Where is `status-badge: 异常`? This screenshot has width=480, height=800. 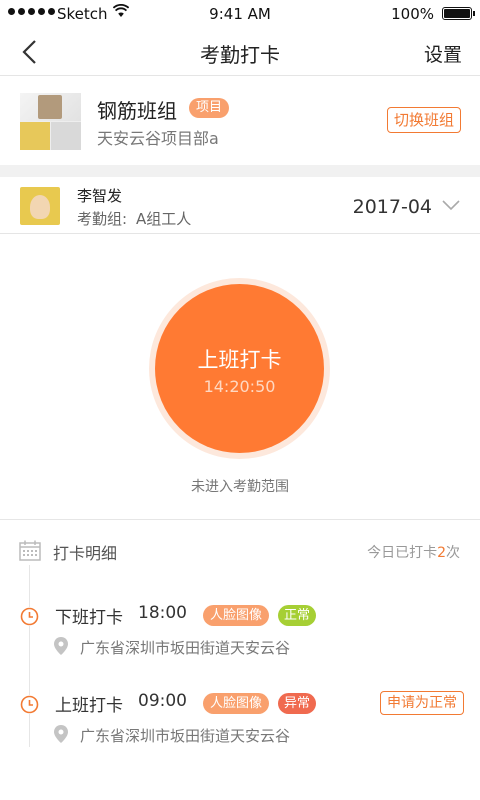
status-badge: 异常 is located at coordinates (297, 703).